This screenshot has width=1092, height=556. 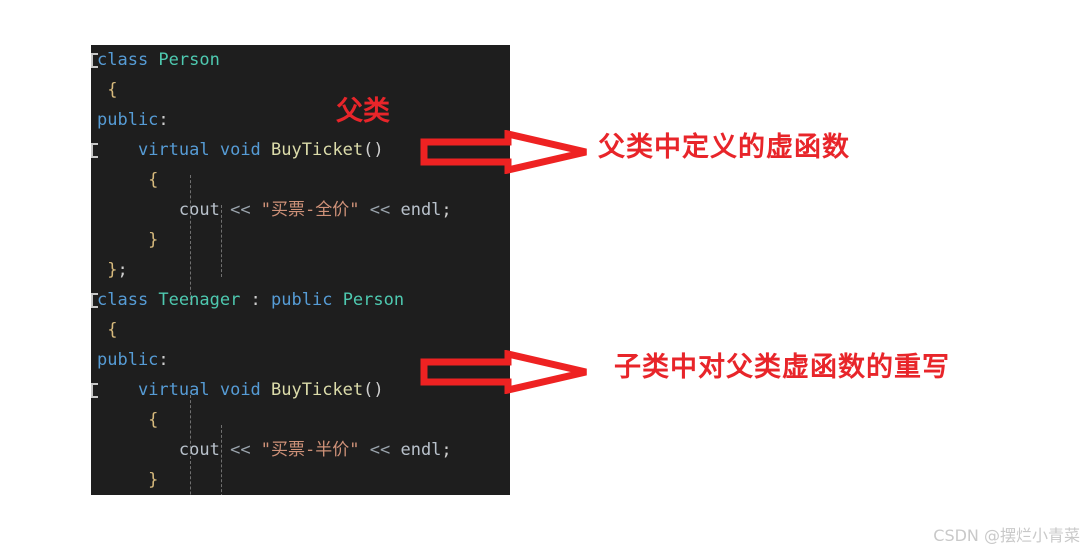 What do you see at coordinates (204, 300) in the screenshot?
I see `code-token: Teenager` at bounding box center [204, 300].